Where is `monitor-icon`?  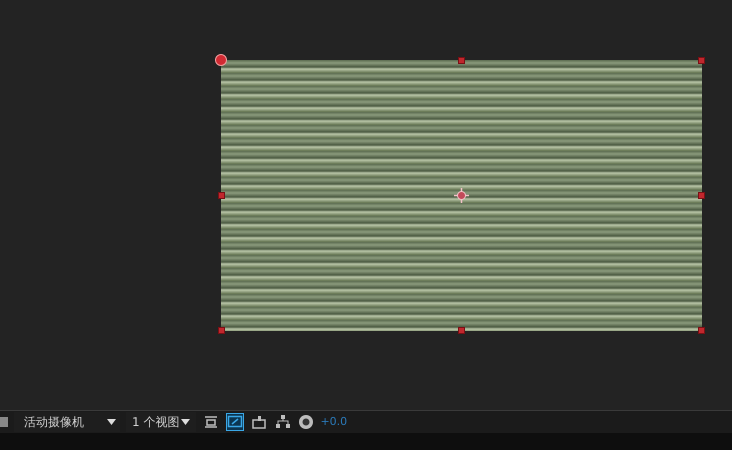 monitor-icon is located at coordinates (235, 422).